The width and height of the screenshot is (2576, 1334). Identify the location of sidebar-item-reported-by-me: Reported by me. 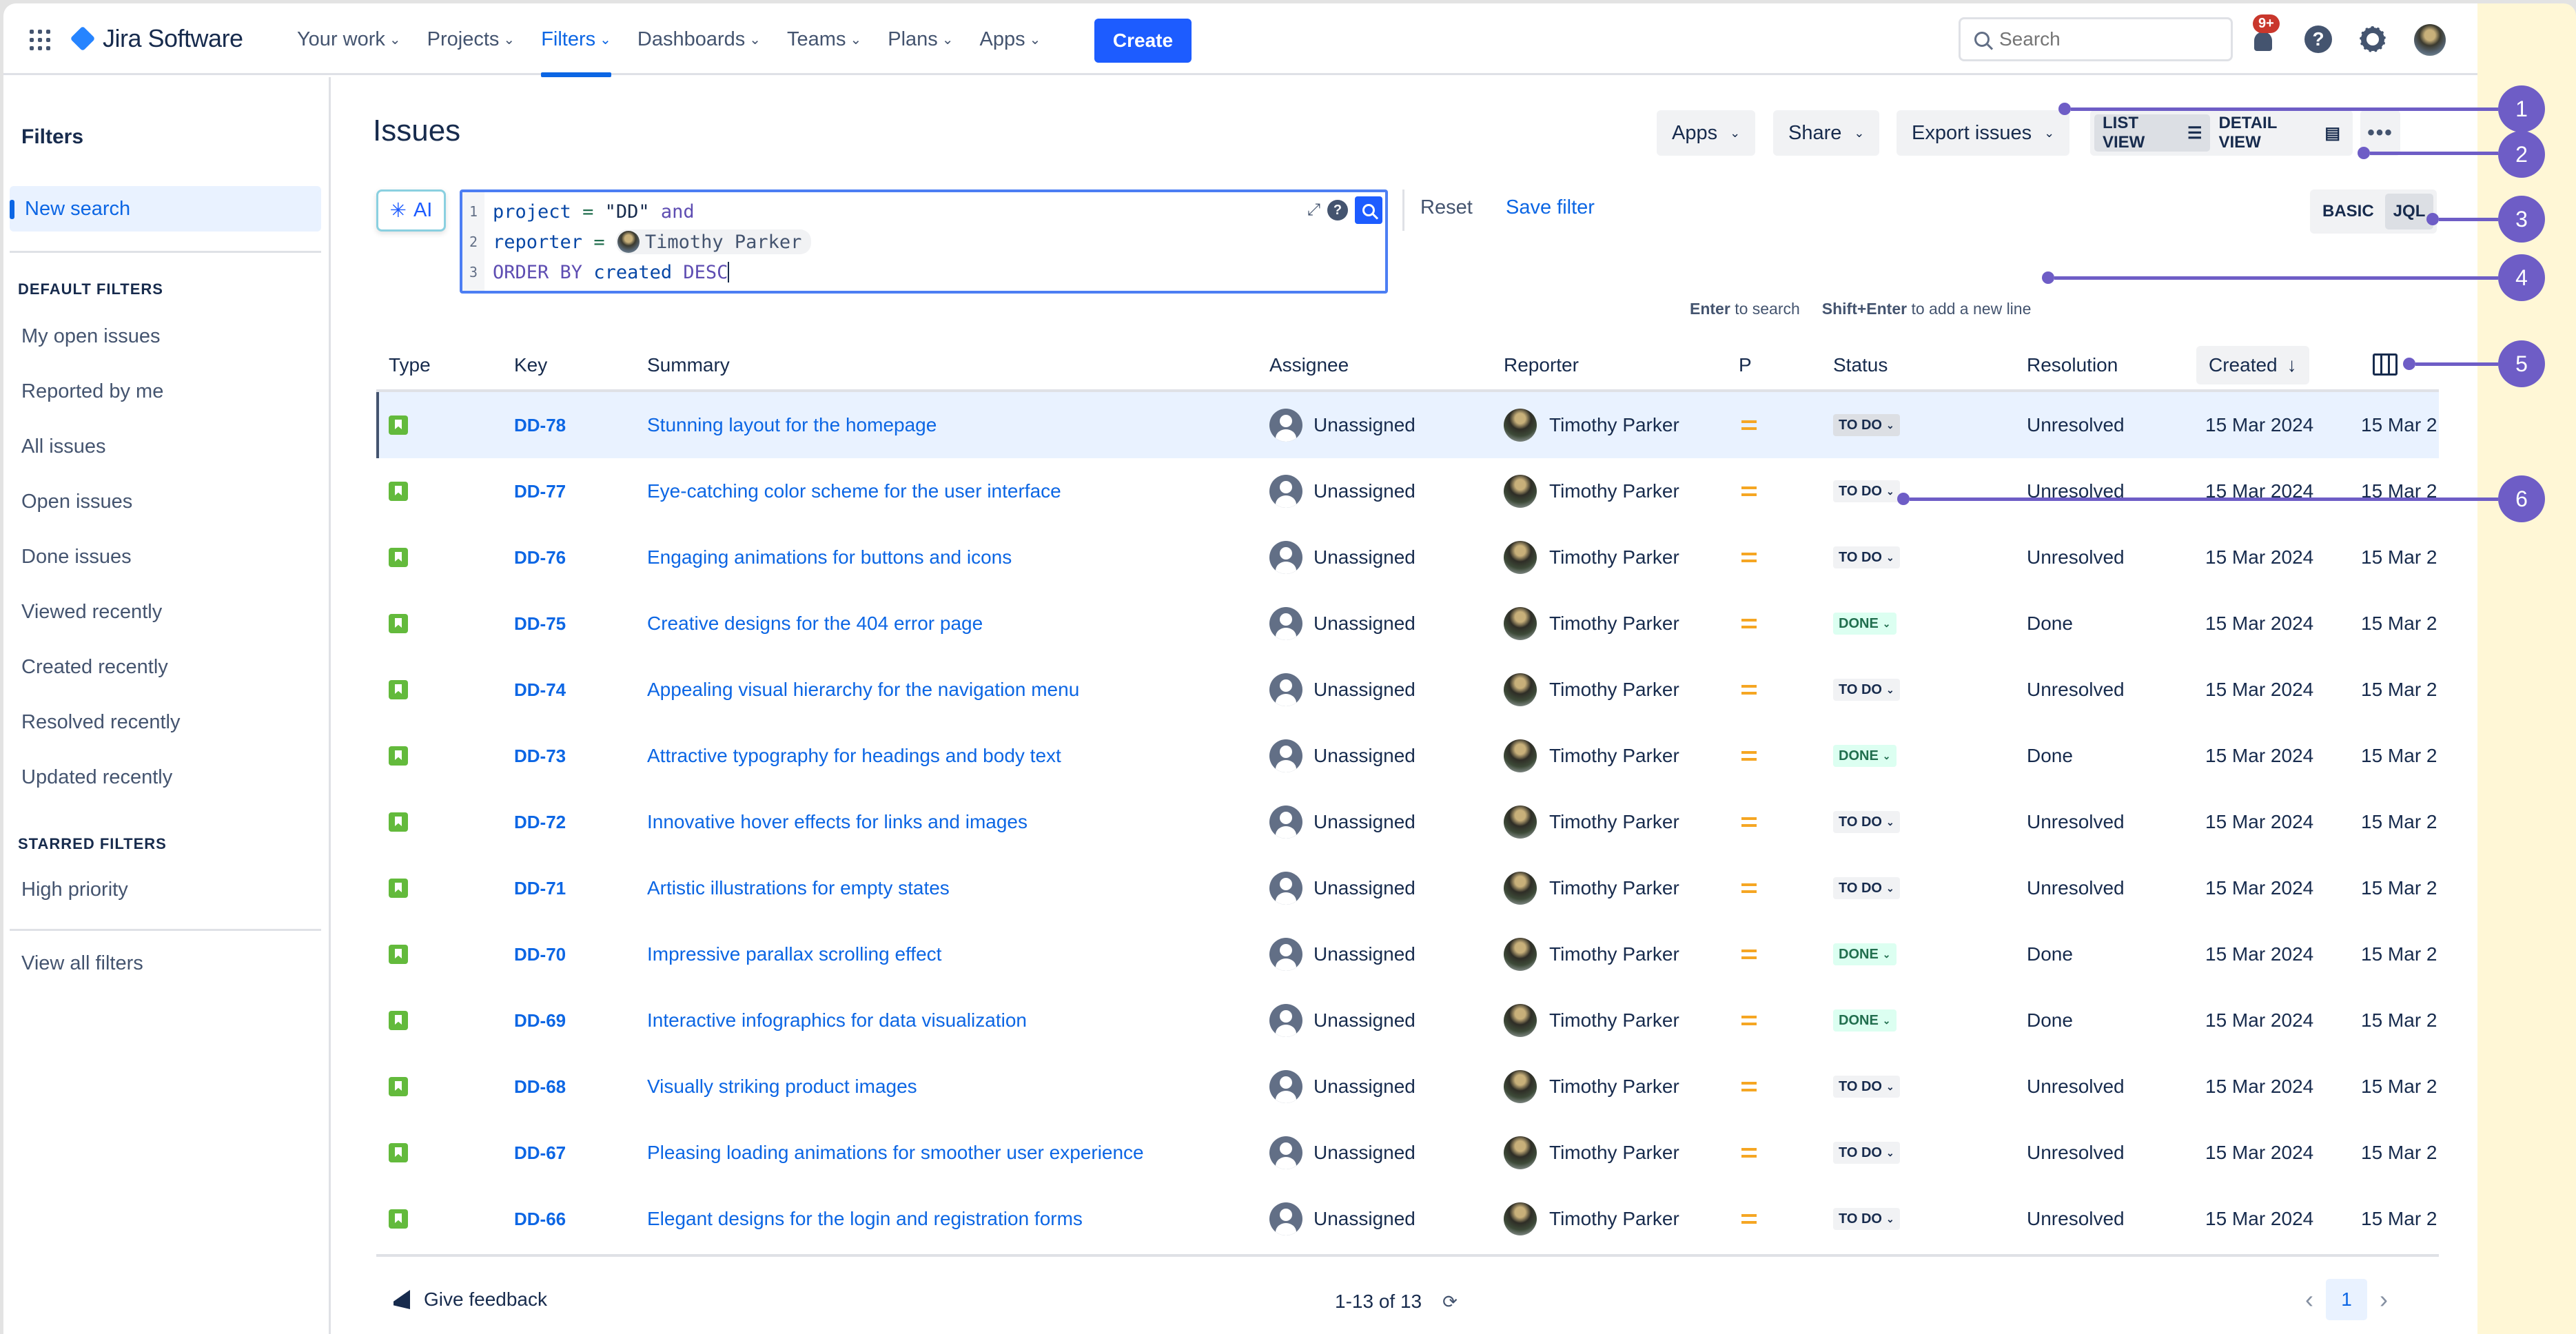
(92, 391).